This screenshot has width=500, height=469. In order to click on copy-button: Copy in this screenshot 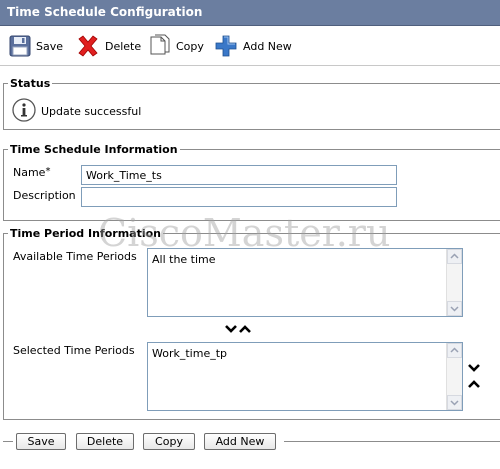, I will do `click(169, 441)`.